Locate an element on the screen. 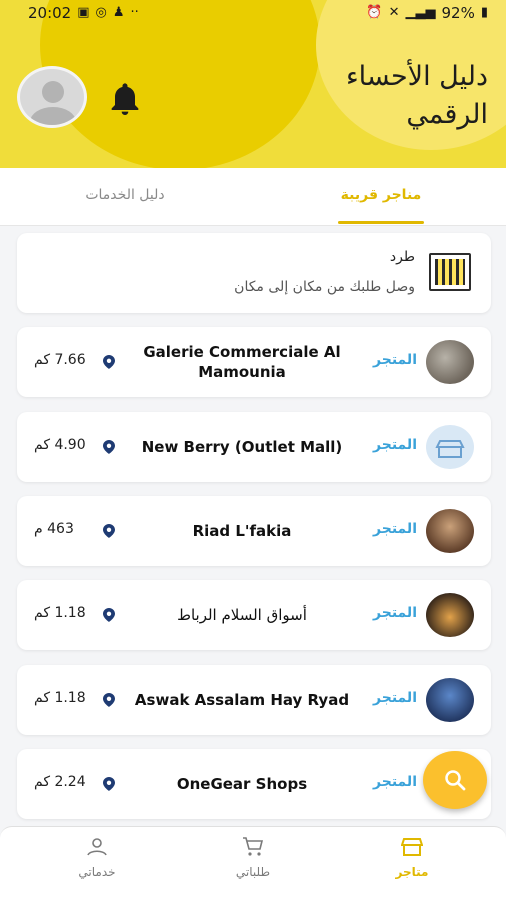 This screenshot has height=900, width=506. mute-icon: ✕ is located at coordinates (394, 12).